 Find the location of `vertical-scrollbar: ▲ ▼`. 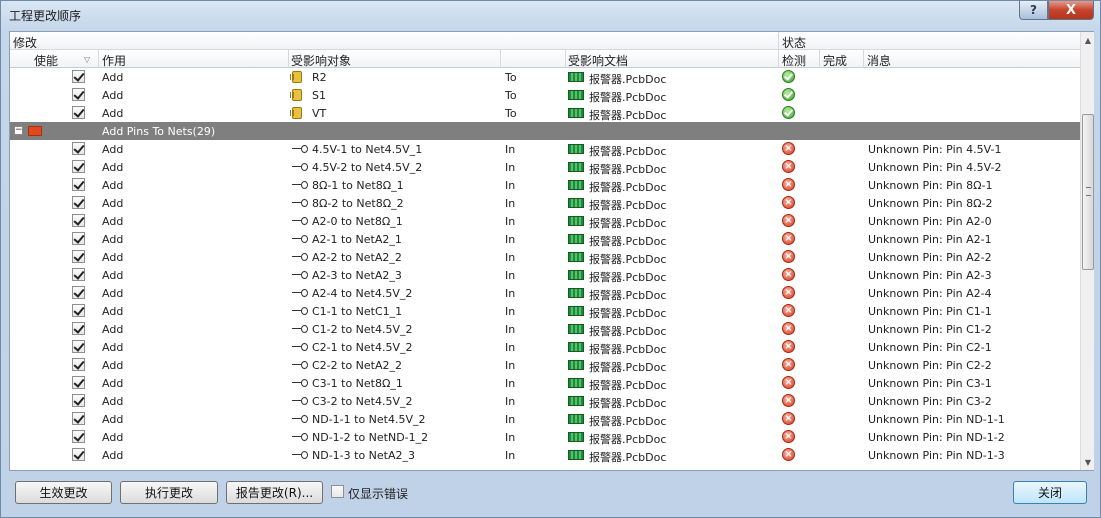

vertical-scrollbar: ▲ ▼ is located at coordinates (1087, 251).